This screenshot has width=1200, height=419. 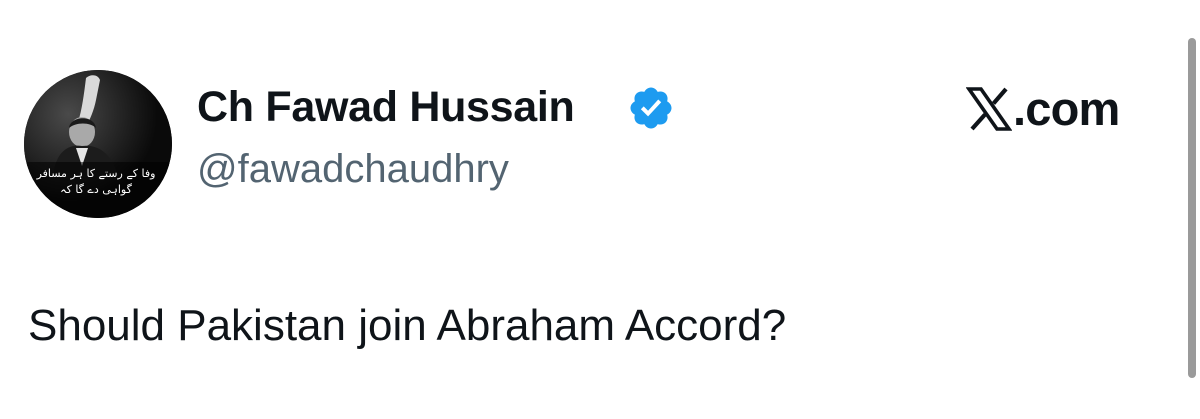 What do you see at coordinates (353, 169) in the screenshot?
I see `author-handle: @fawadchaudhry` at bounding box center [353, 169].